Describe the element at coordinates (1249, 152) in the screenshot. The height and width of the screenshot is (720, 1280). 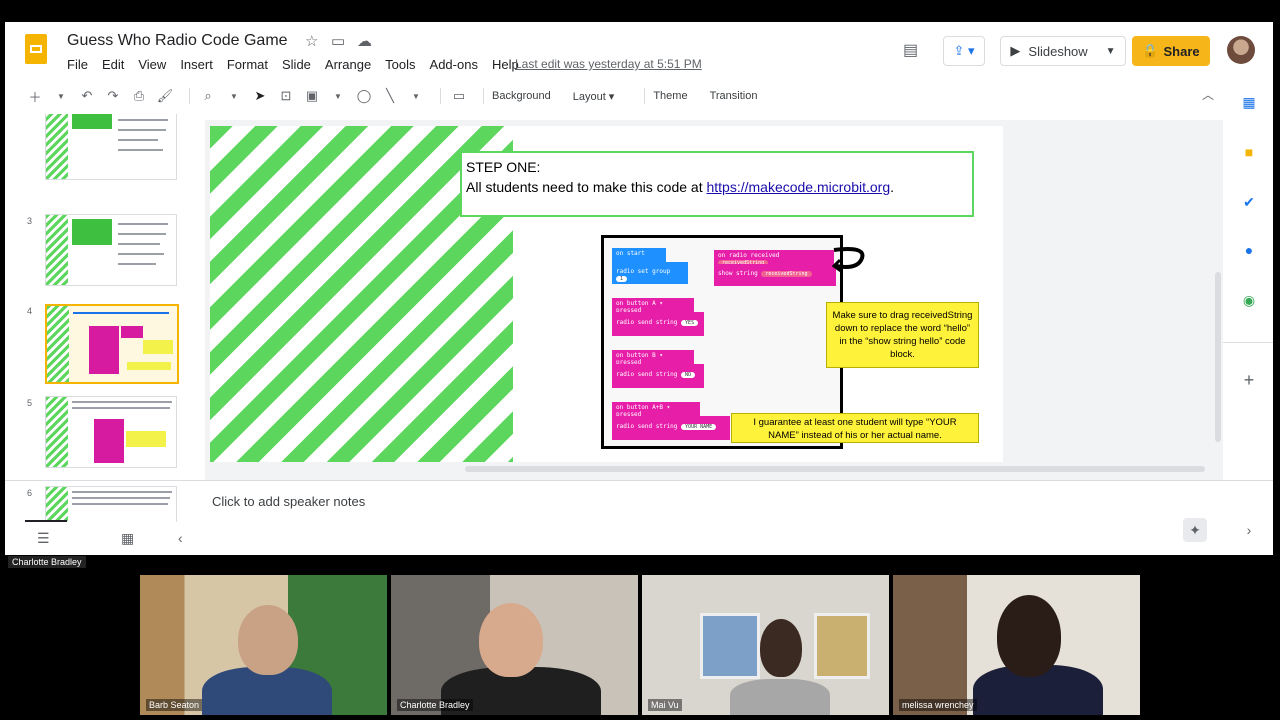
I see `keep-icon: ■` at that location.